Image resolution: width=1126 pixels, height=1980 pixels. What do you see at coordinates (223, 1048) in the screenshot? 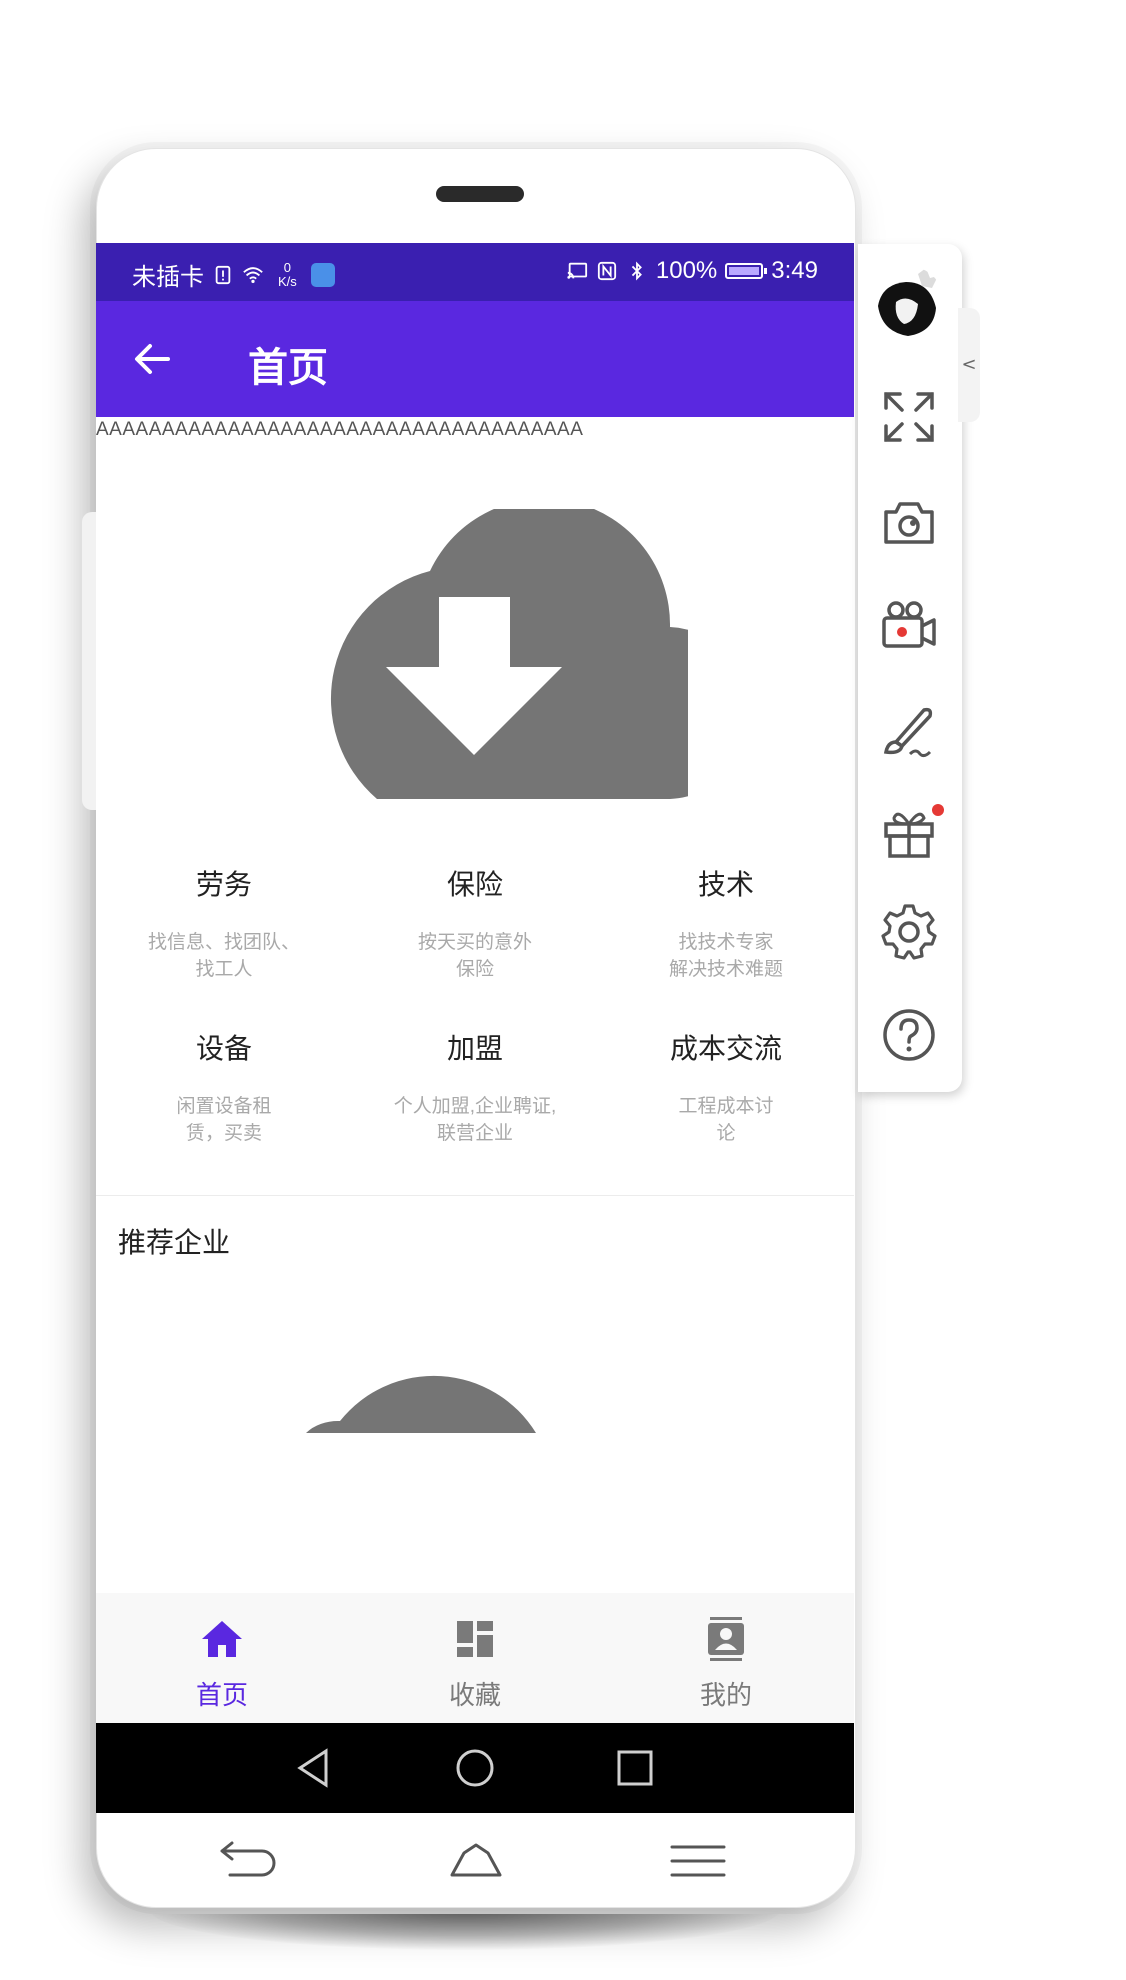
I see `category-title: 设备` at bounding box center [223, 1048].